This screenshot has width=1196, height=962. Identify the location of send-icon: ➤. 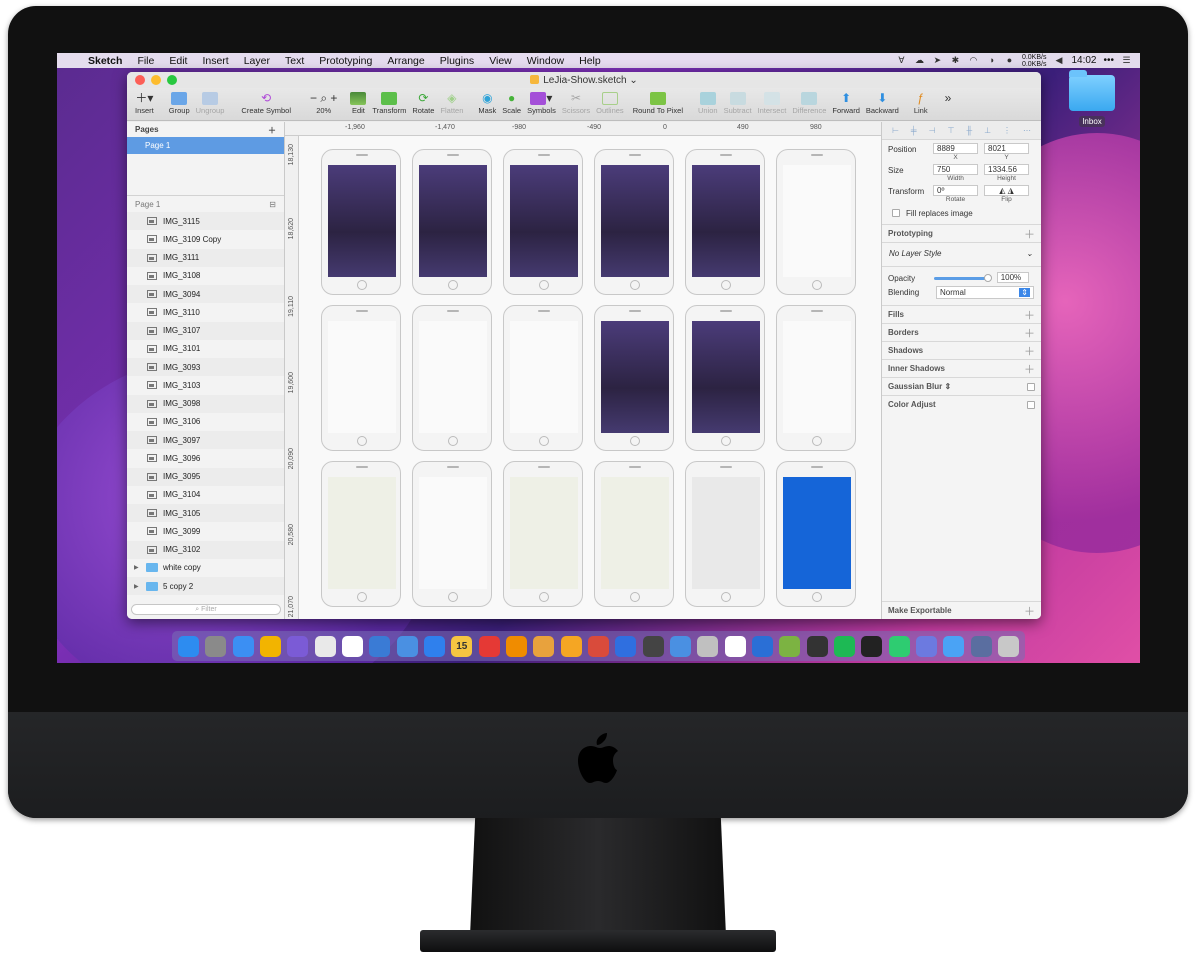
(937, 60).